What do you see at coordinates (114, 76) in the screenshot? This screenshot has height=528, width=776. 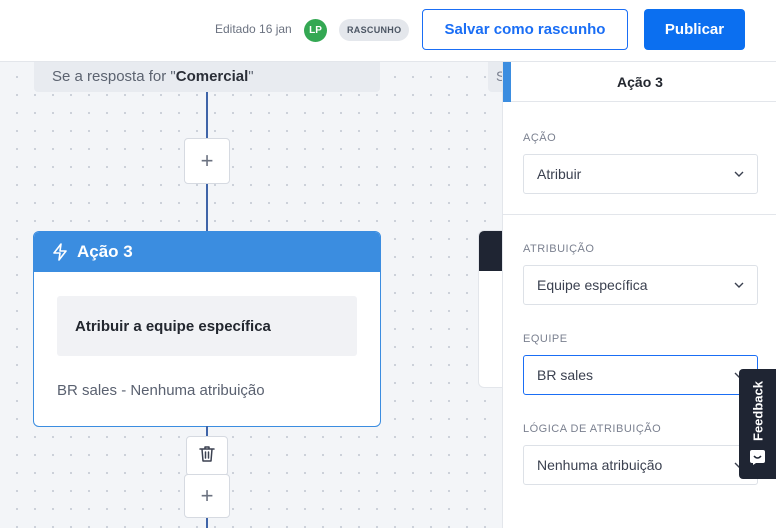 I see `condition-prefix: Se a resposta for "` at bounding box center [114, 76].